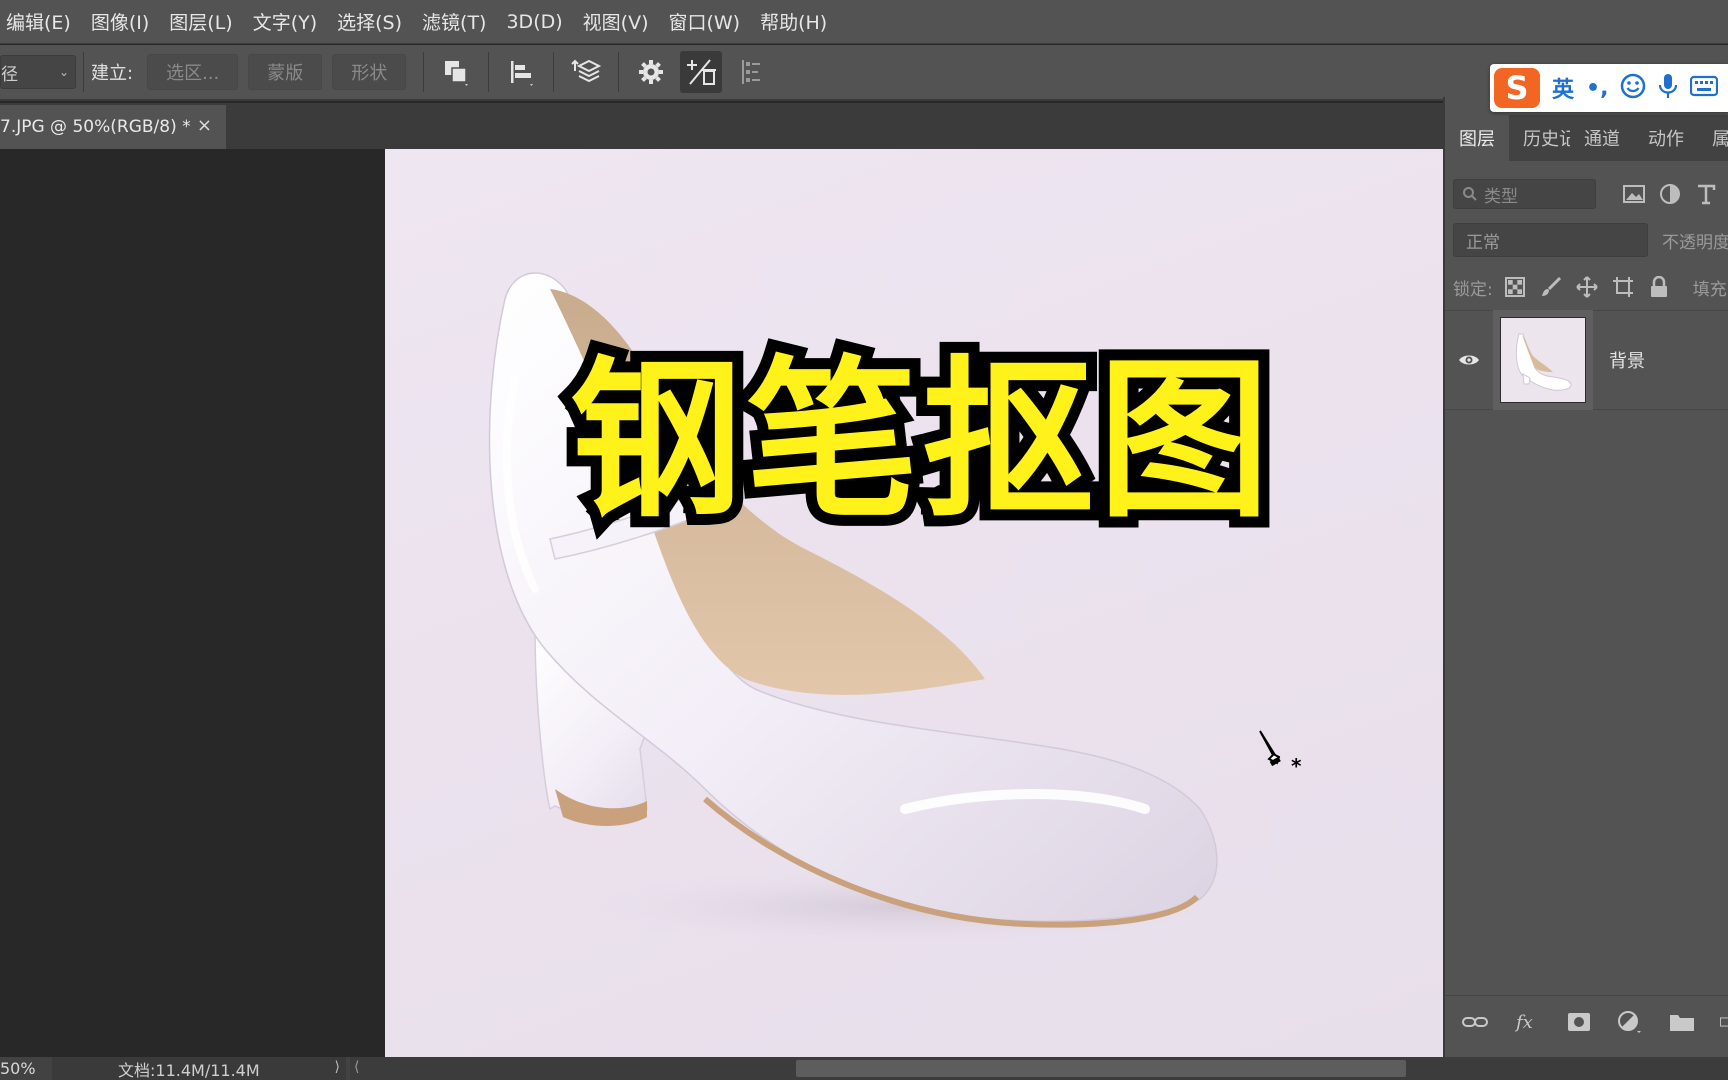 This screenshot has height=1080, width=1728. Describe the element at coordinates (1585, 577) in the screenshot. I see `layers-panel: 图层 历史记录 通道 动作 属 类型 正常 不透明度 锁定:` at that location.